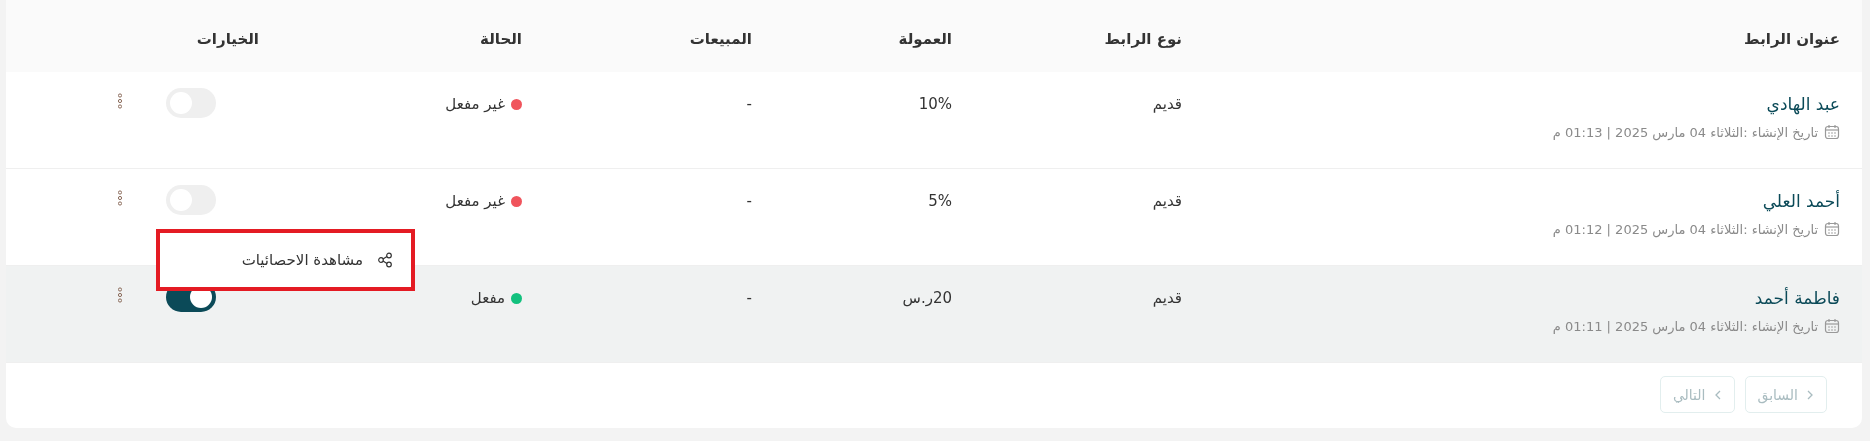 The height and width of the screenshot is (441, 1870). I want to click on creation-date: تاريخ الإنشاء :الثلاثاء 04 مارس 2025 | 01:11 م, so click(1685, 326).